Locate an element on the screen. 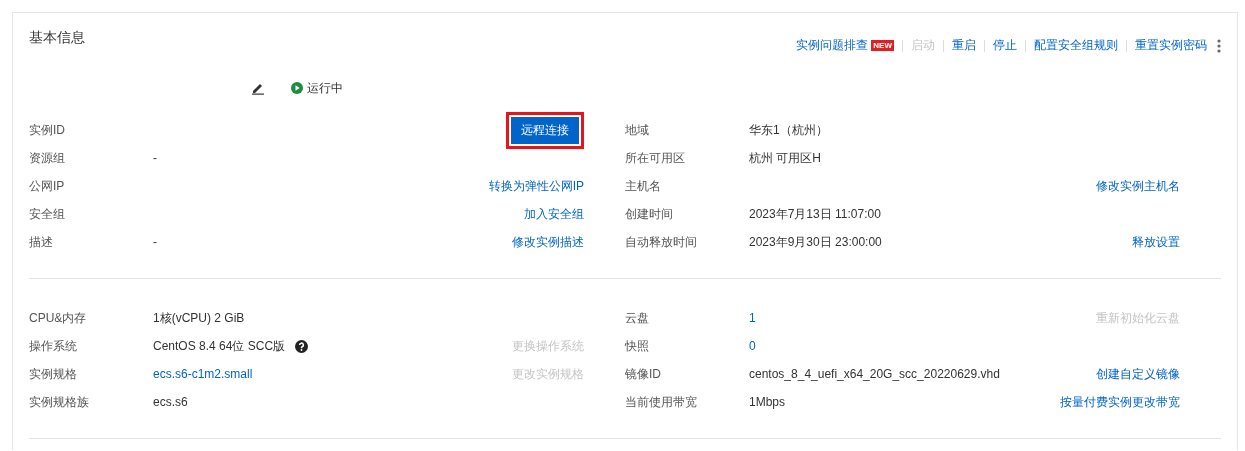 The height and width of the screenshot is (451, 1245). field-label: 实例规格族 is located at coordinates (59, 402).